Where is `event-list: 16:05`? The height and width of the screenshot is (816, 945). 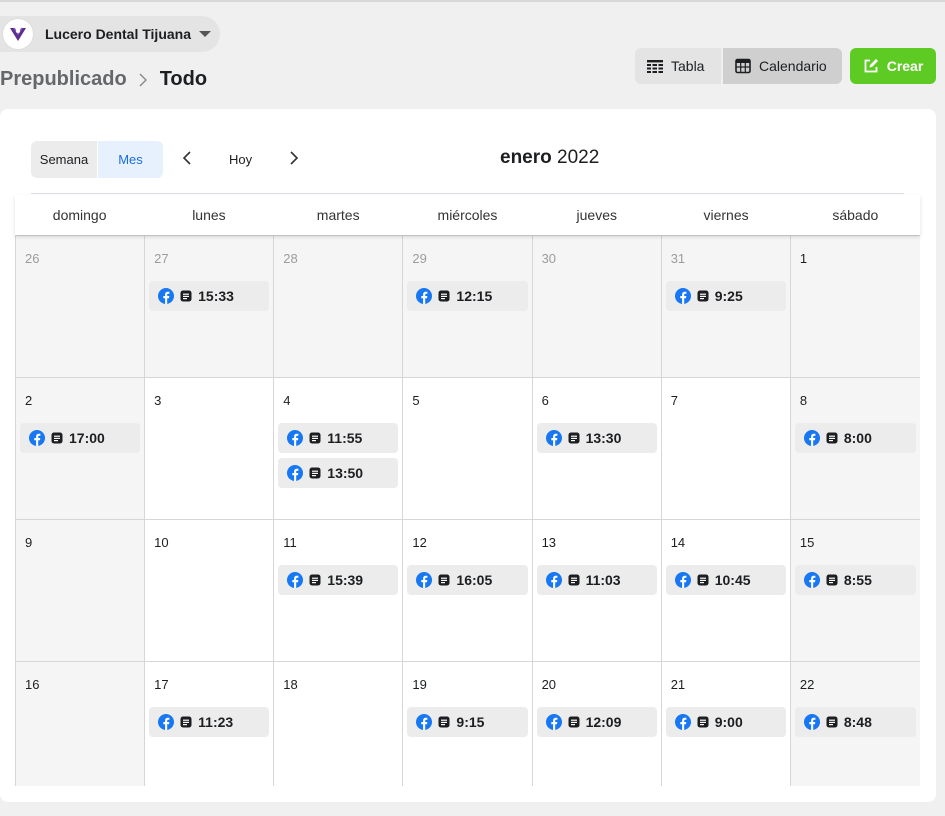 event-list: 16:05 is located at coordinates (467, 580).